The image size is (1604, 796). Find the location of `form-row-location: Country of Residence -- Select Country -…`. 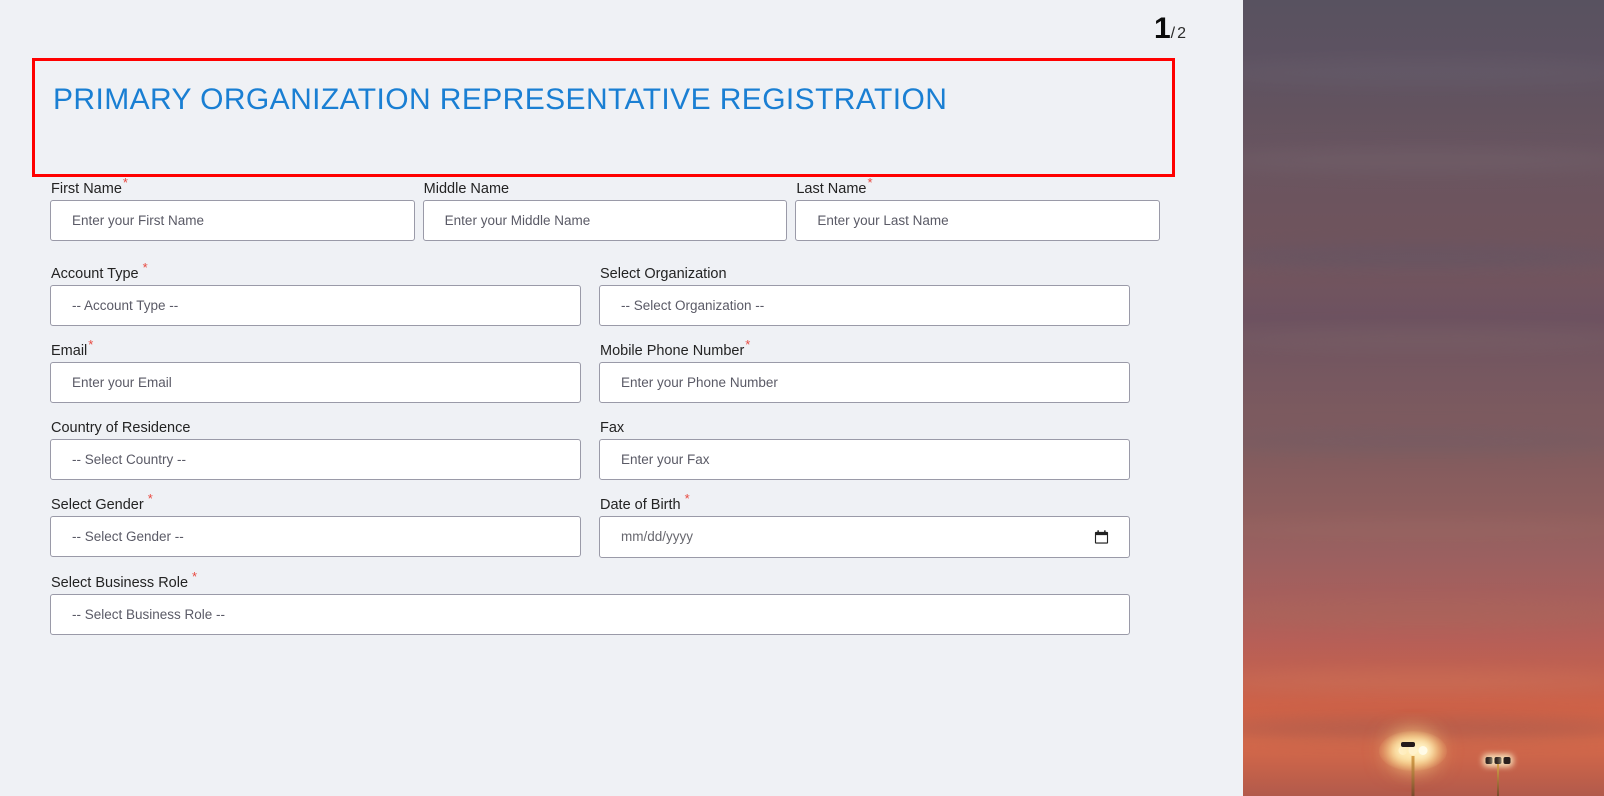

form-row-location: Country of Residence -- Select Country -… is located at coordinates (605, 449).